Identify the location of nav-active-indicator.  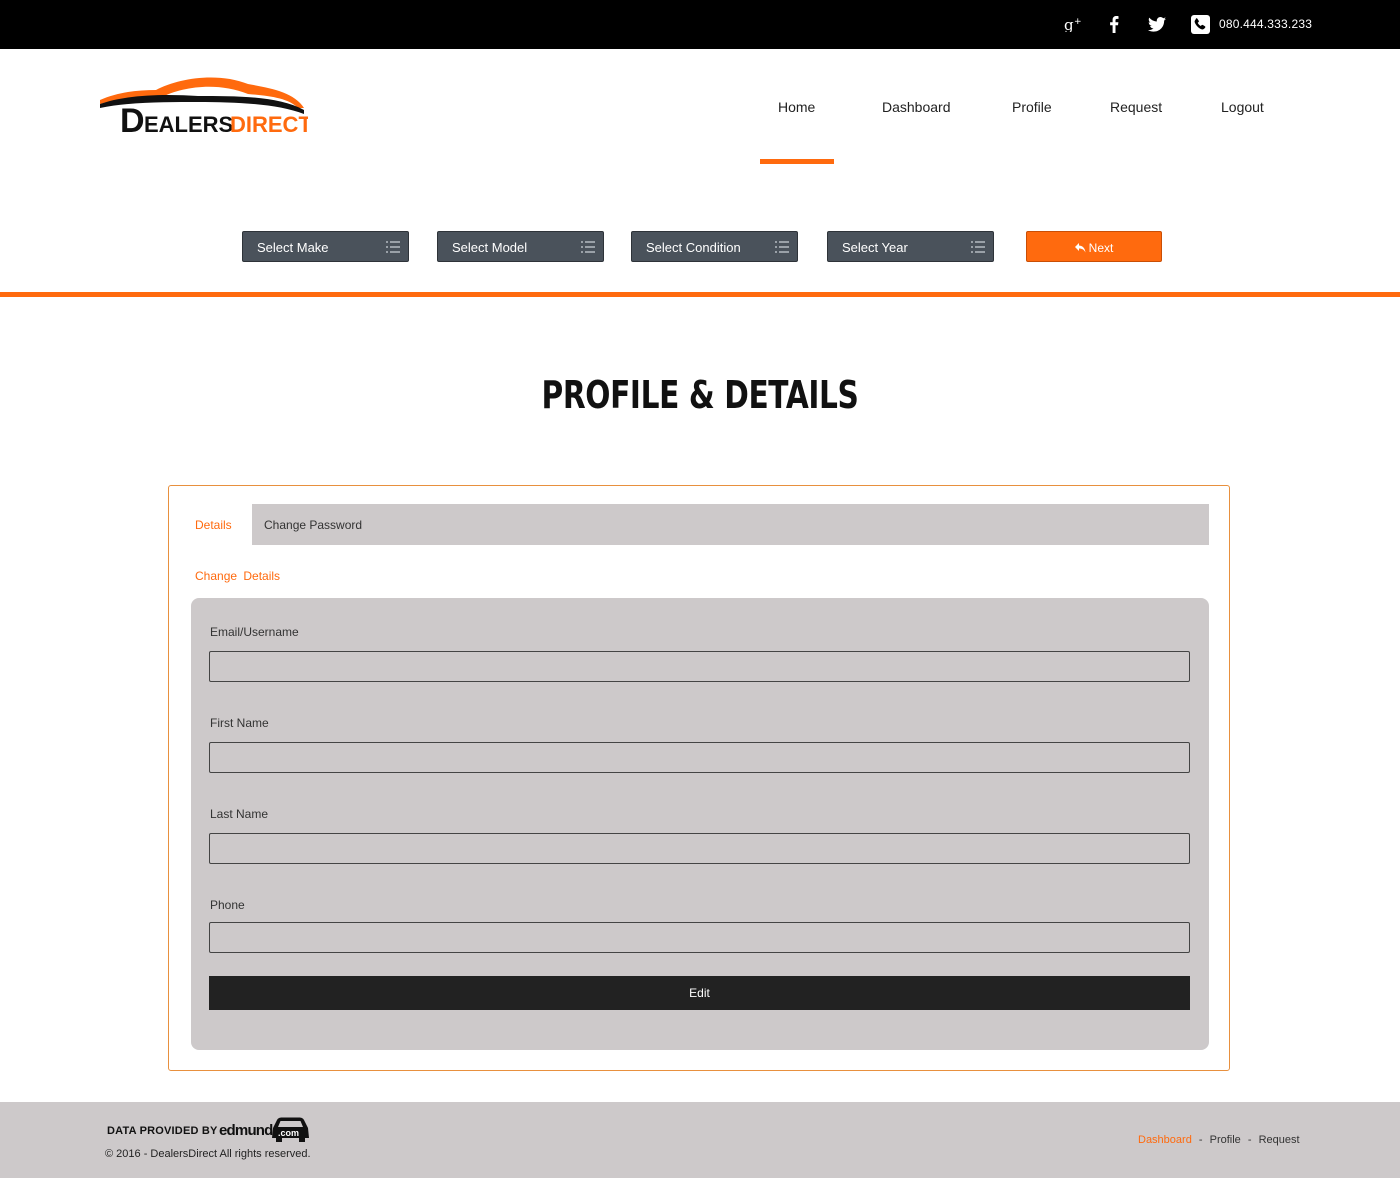
(797, 161).